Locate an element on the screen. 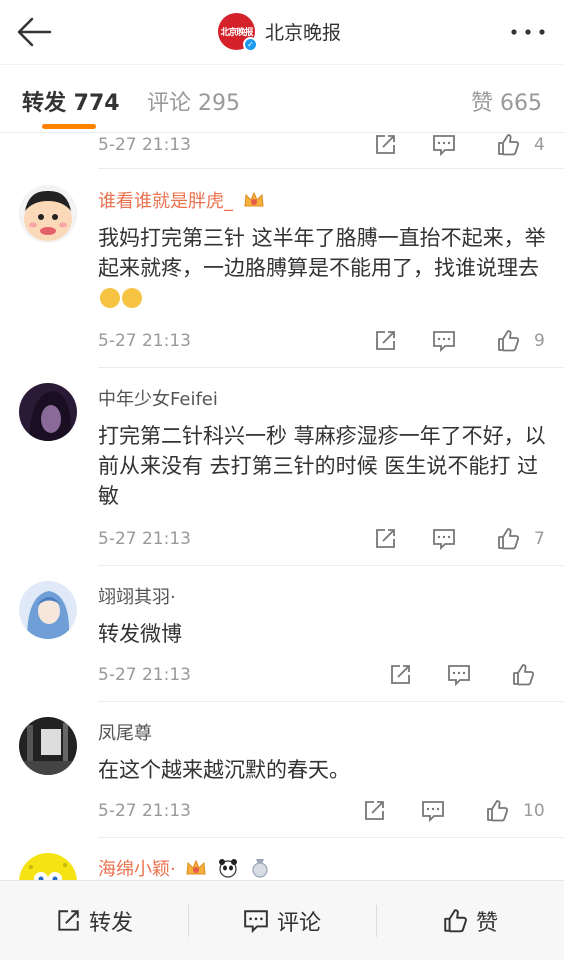 Image resolution: width=564 pixels, height=960 pixels. like-button: 赞 is located at coordinates (470, 920).